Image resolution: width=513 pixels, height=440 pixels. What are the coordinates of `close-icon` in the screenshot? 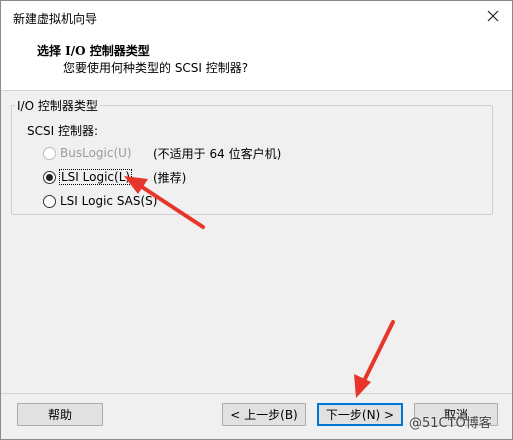 It's located at (493, 16).